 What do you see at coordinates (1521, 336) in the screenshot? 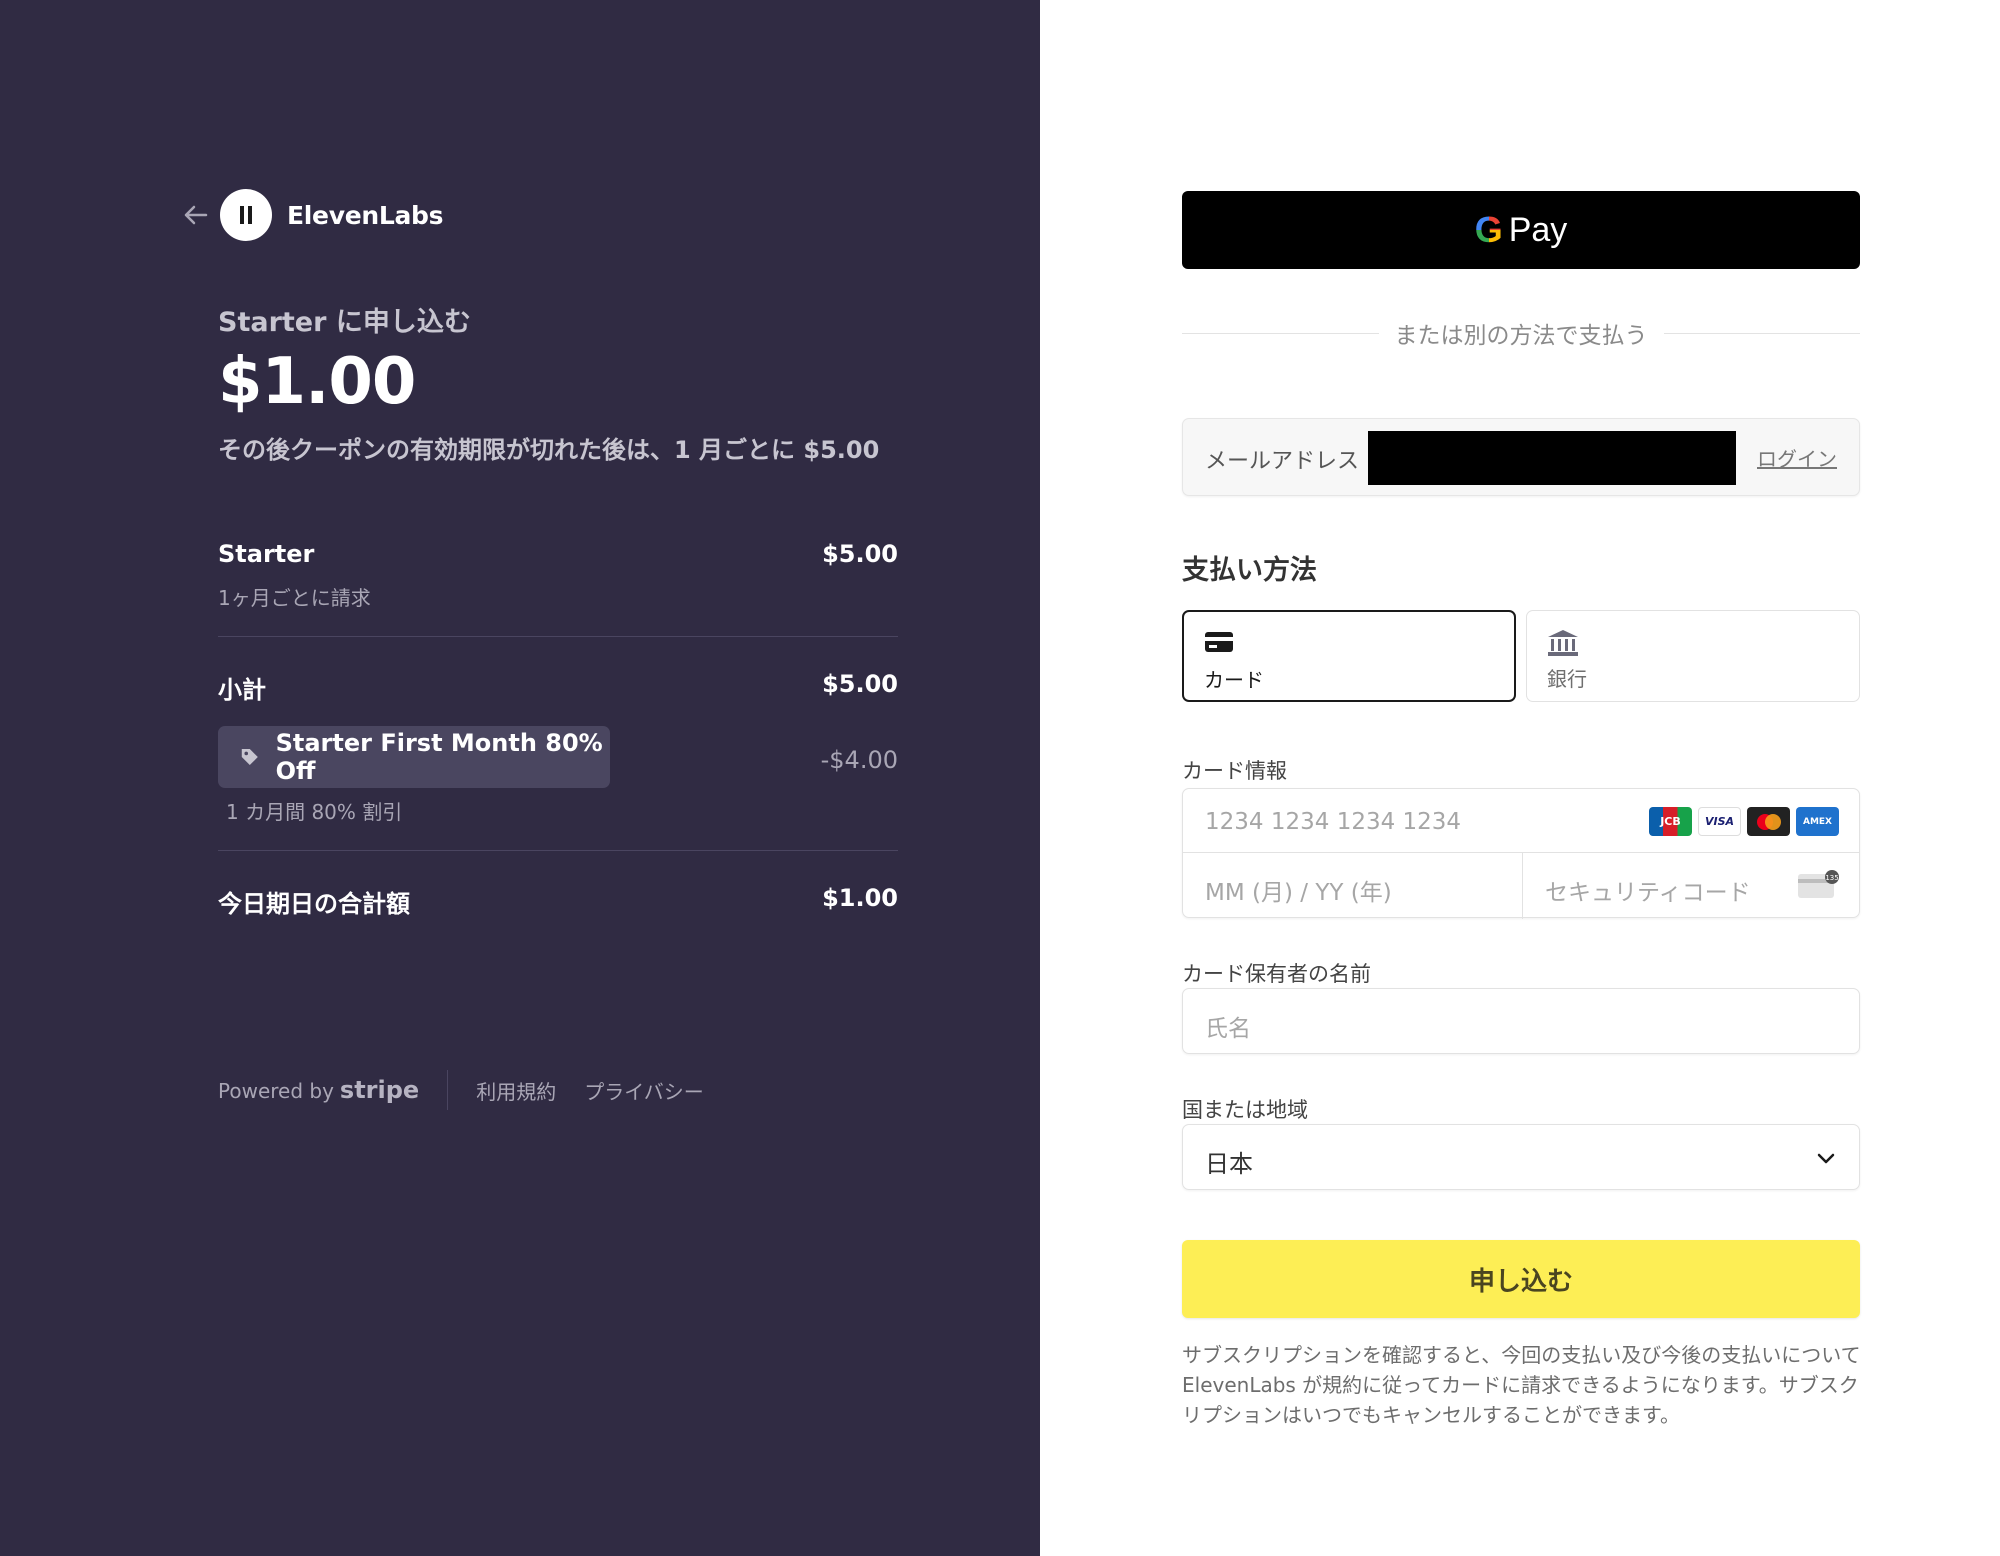
I see `or-text: または別の方法で支払う` at bounding box center [1521, 336].